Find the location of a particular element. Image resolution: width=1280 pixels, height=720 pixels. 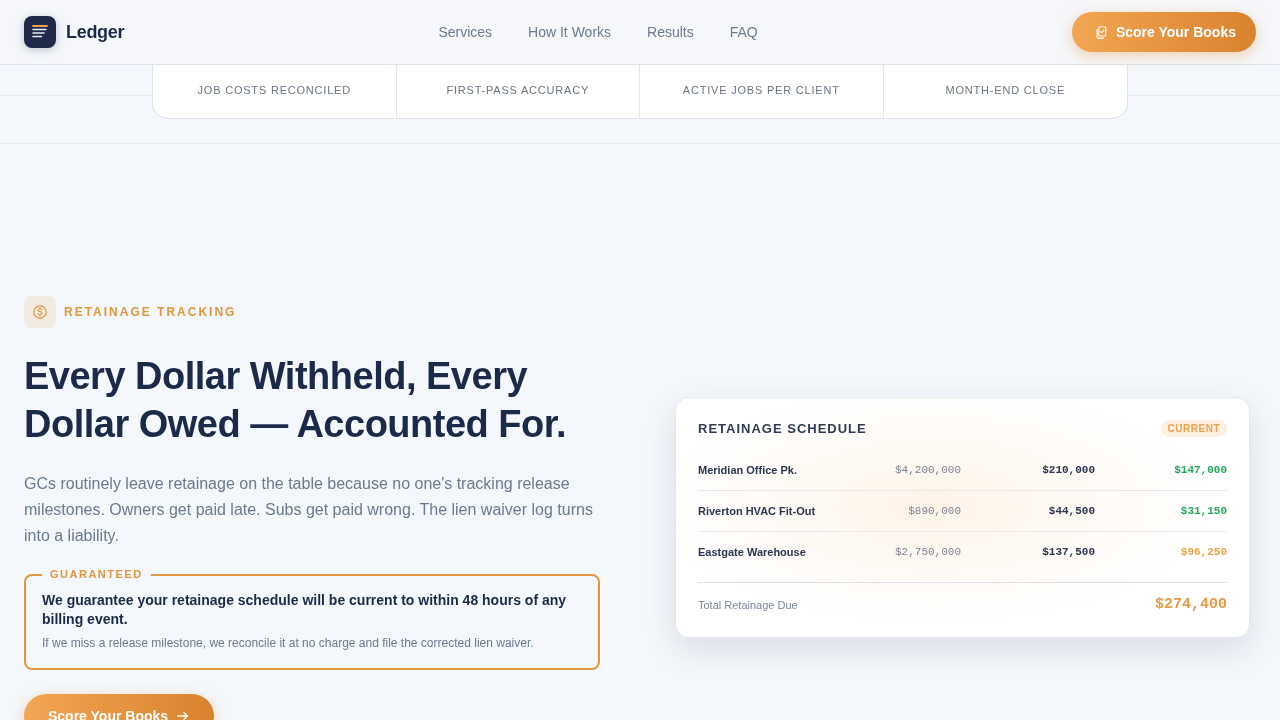

dollar-coin-icon is located at coordinates (40, 312).